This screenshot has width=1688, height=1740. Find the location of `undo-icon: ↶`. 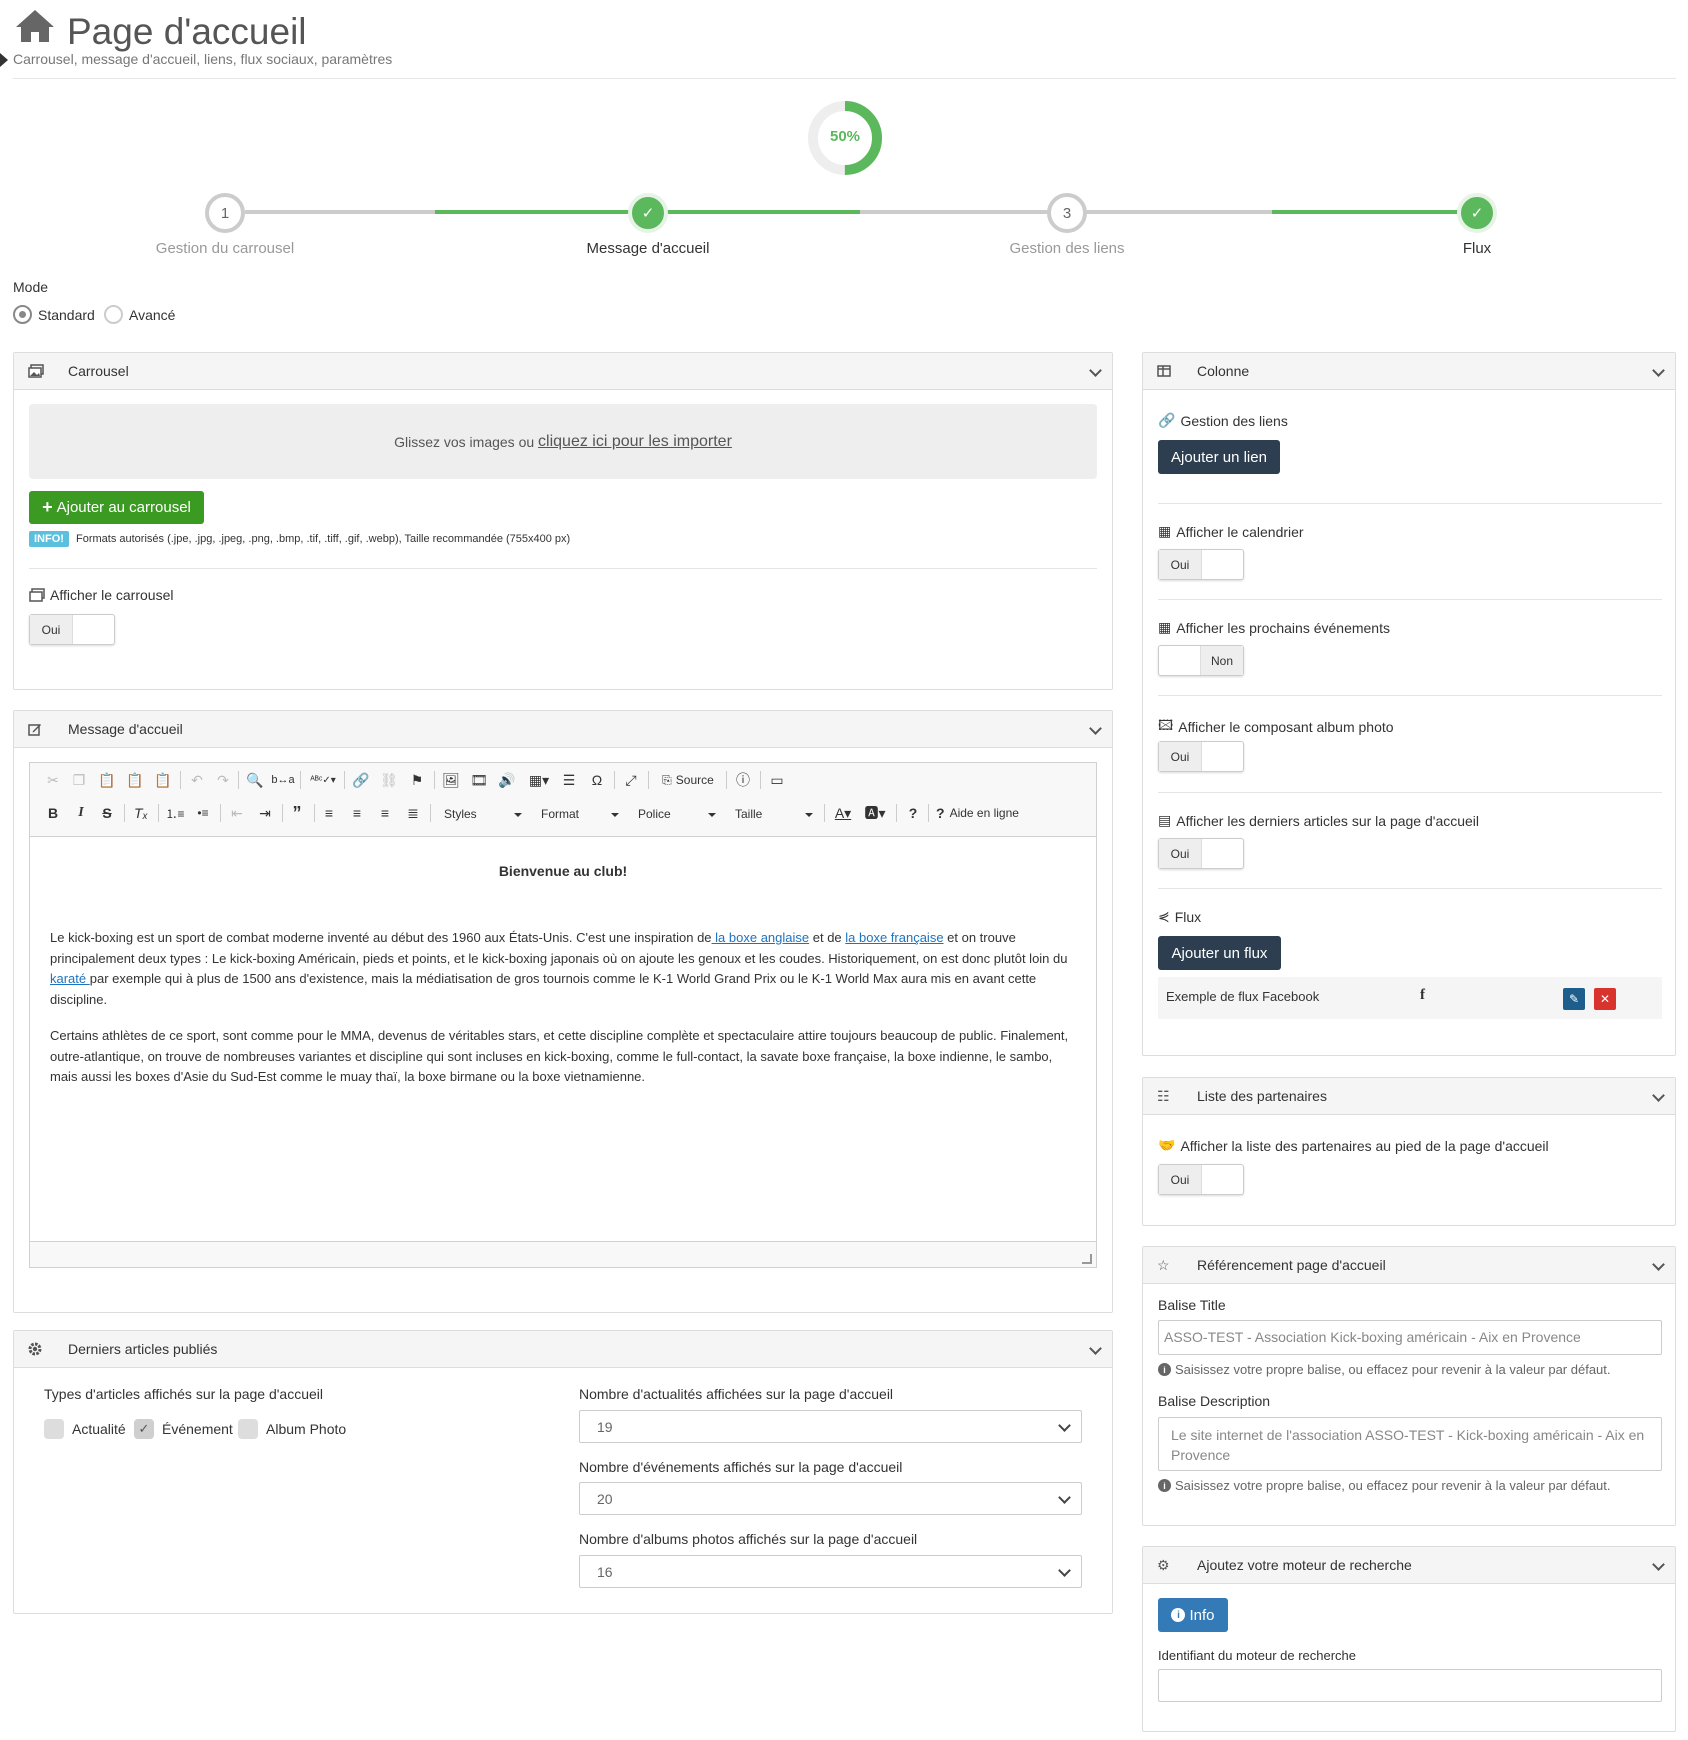

undo-icon: ↶ is located at coordinates (197, 780).